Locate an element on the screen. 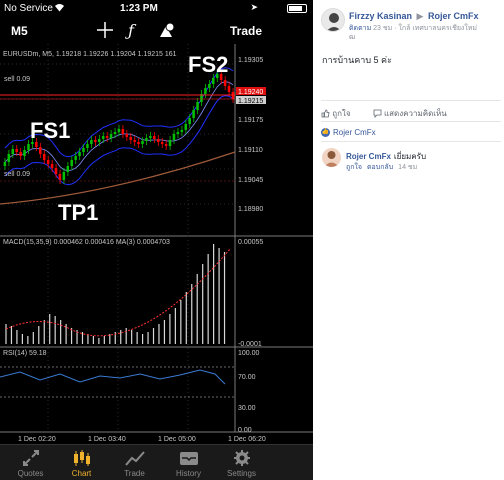  rsi-tick: 70.00 is located at coordinates (247, 377).